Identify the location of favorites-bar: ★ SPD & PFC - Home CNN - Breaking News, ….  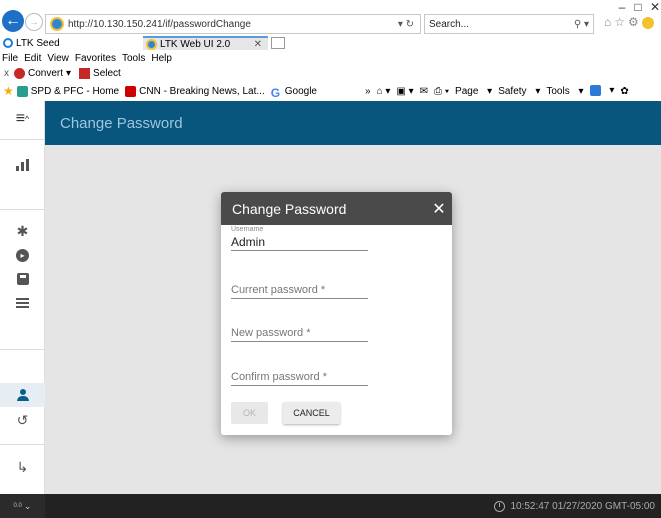
(330, 91).